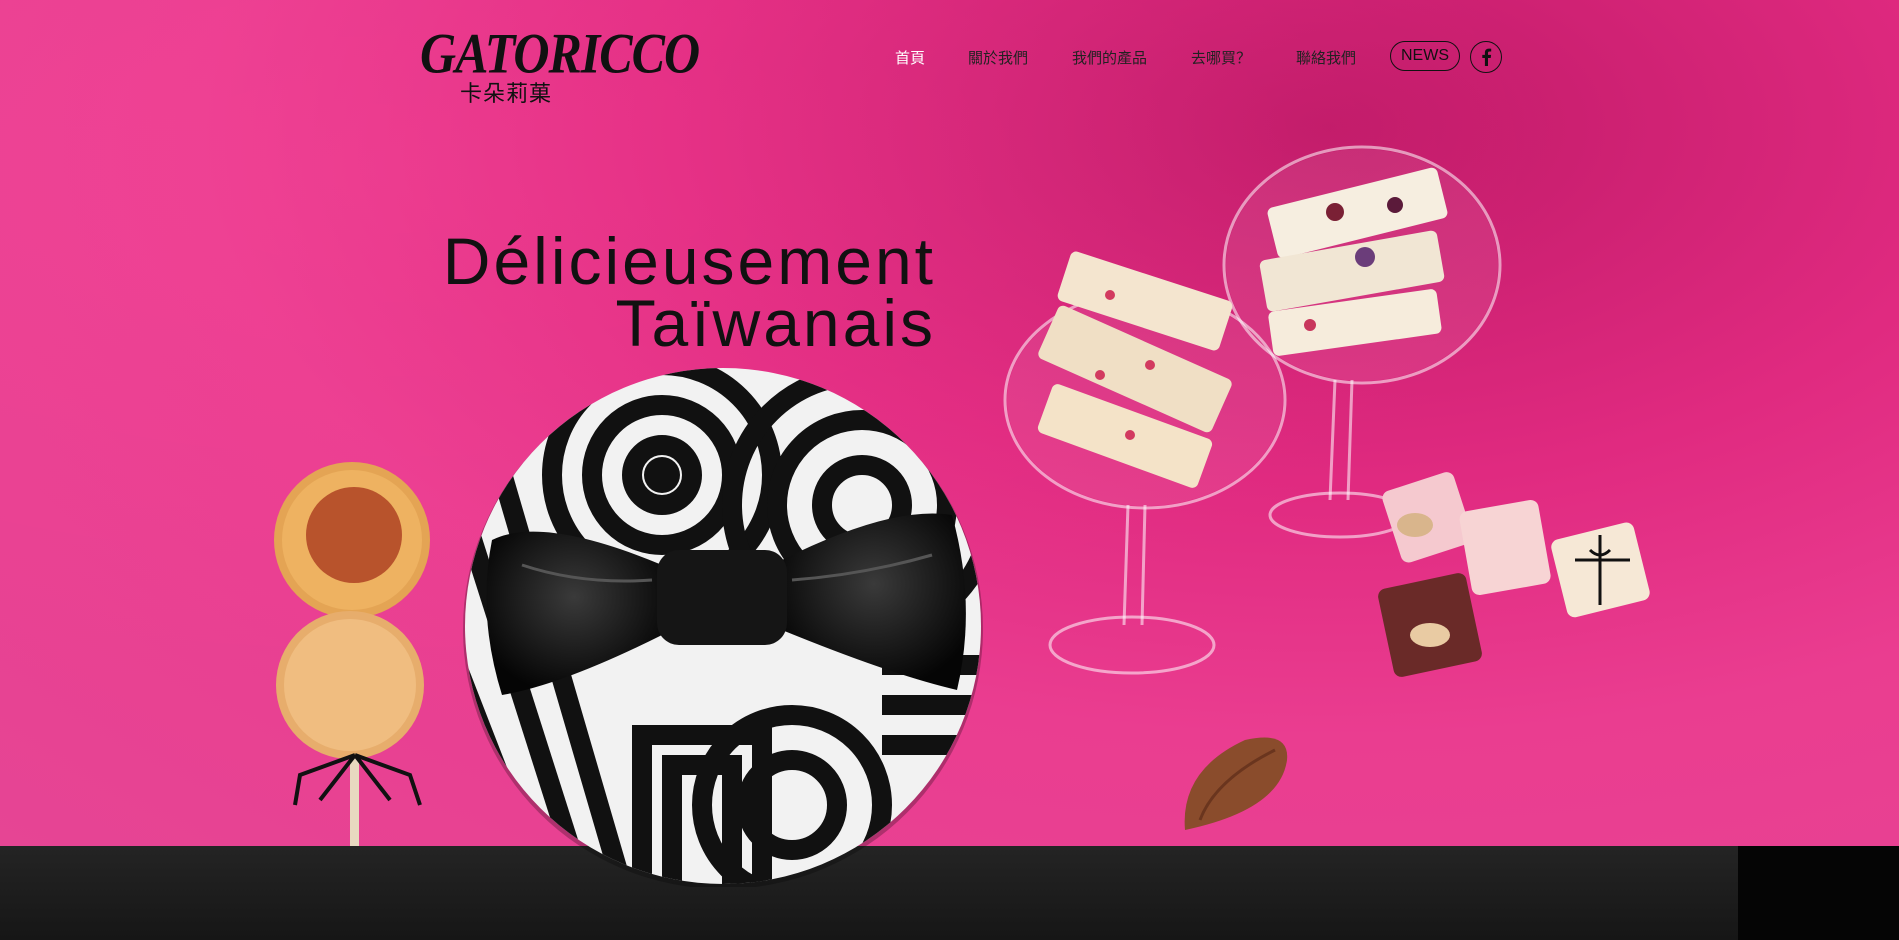  I want to click on nav-item-home: 首頁, so click(910, 57).